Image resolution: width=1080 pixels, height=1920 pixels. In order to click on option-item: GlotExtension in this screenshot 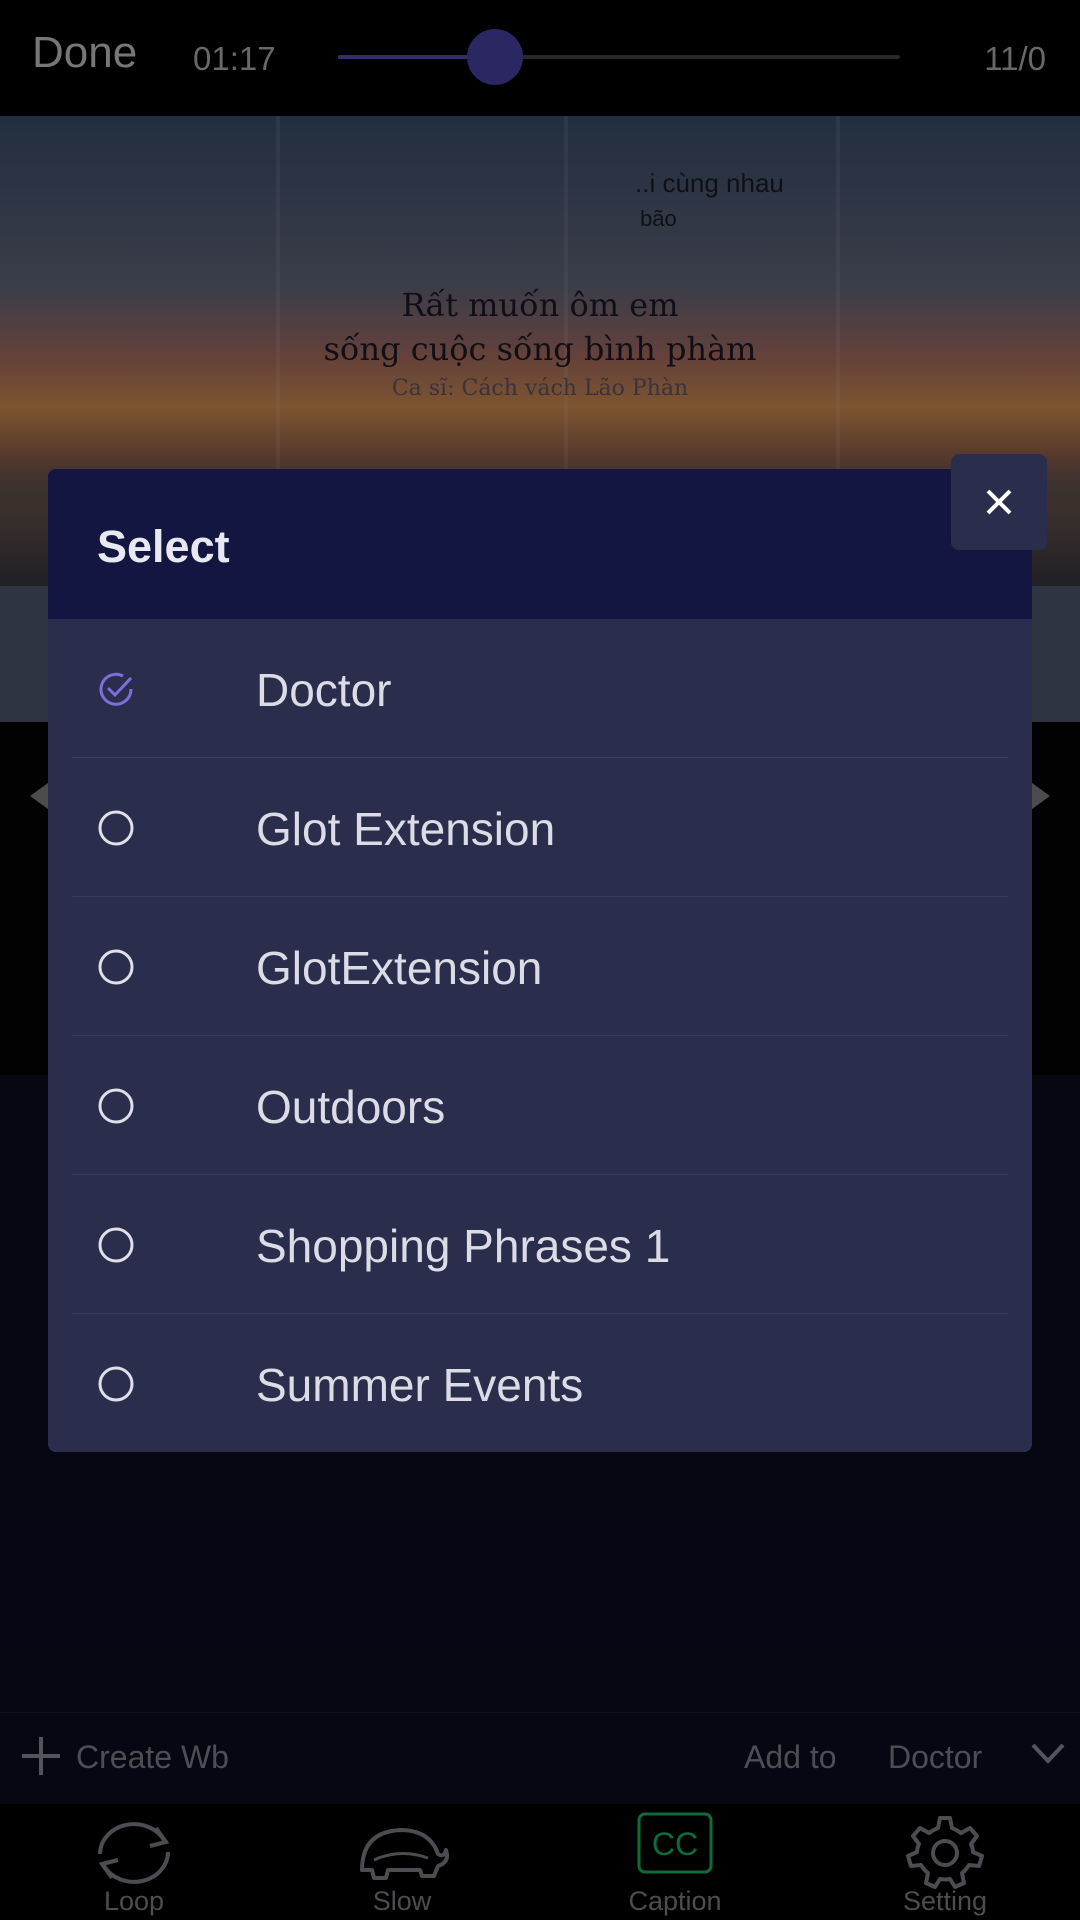, I will do `click(540, 966)`.